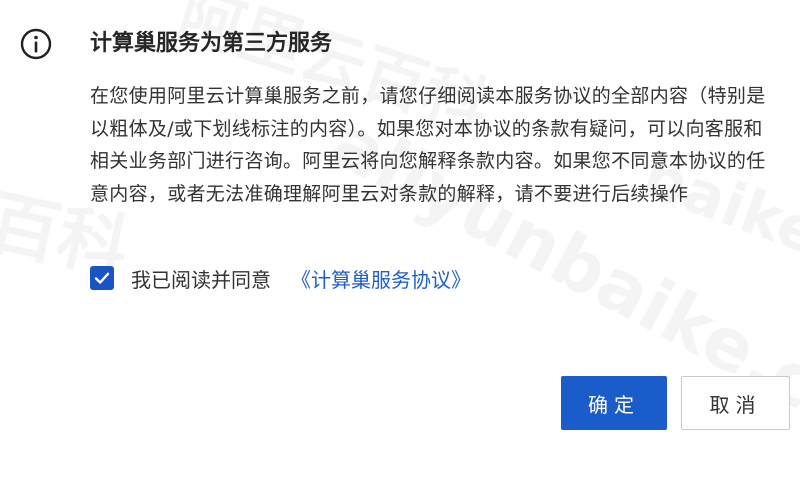  What do you see at coordinates (280, 278) in the screenshot?
I see `agreement-row: 我已阅读并同意 《计算巢服务协议》` at bounding box center [280, 278].